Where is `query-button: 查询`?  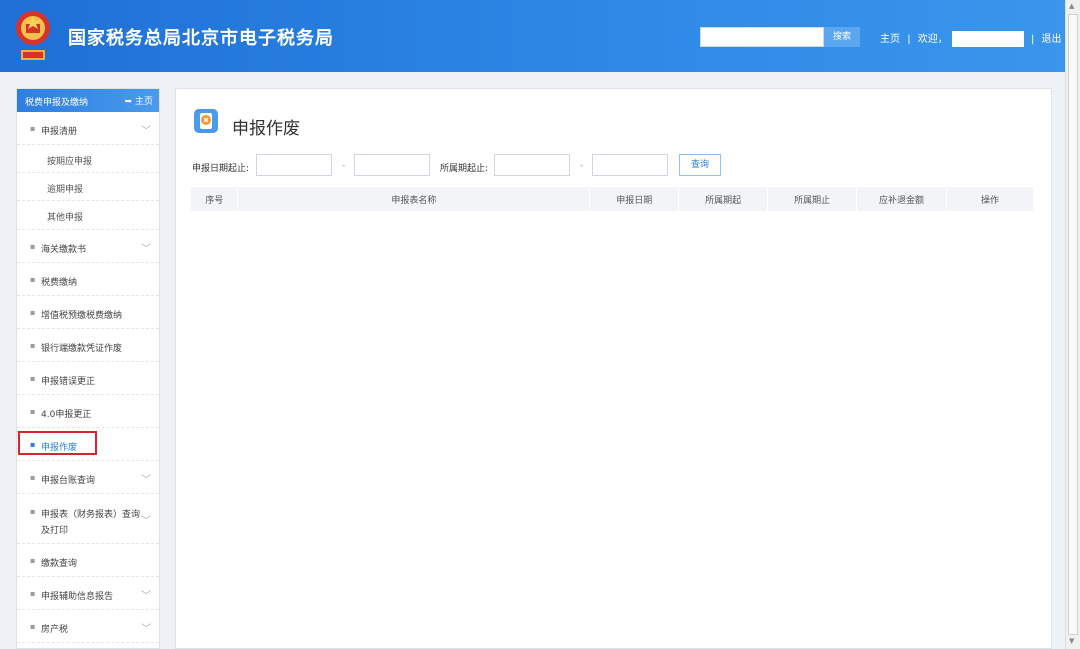
query-button: 查询 is located at coordinates (700, 165).